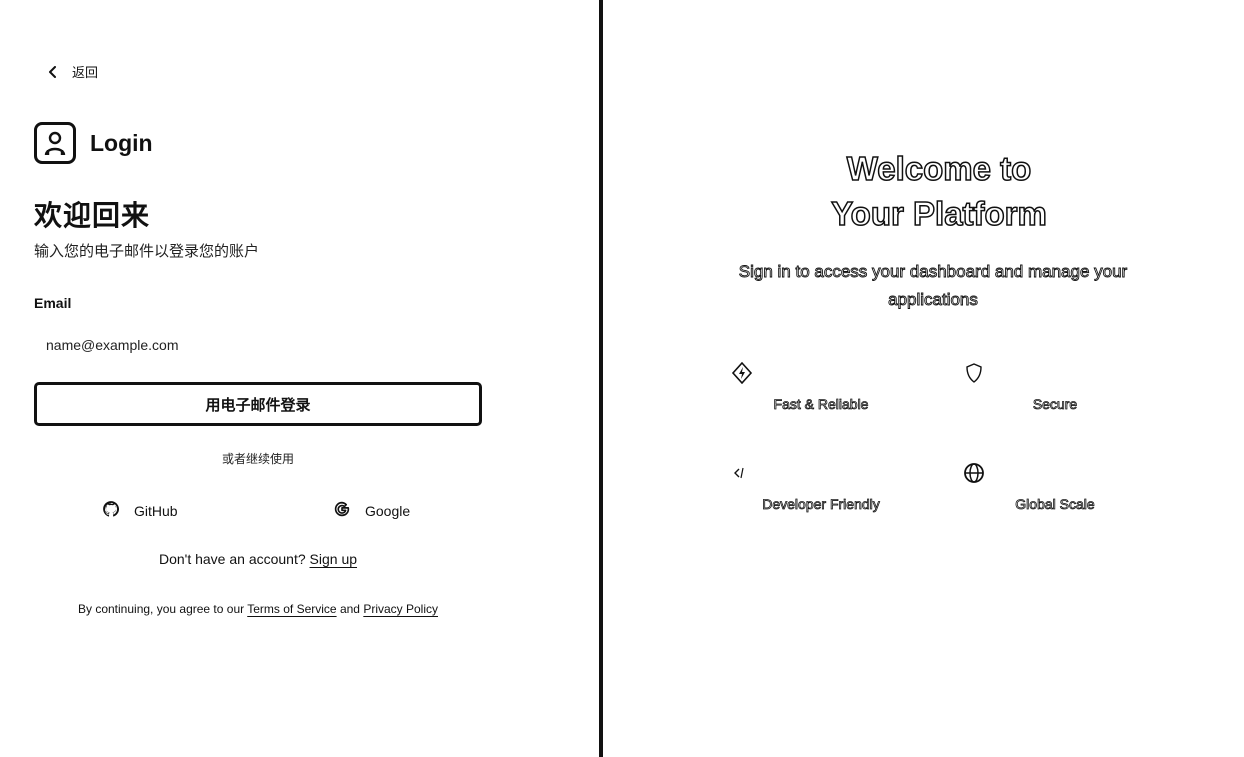  I want to click on github-label: GitHub, so click(156, 510).